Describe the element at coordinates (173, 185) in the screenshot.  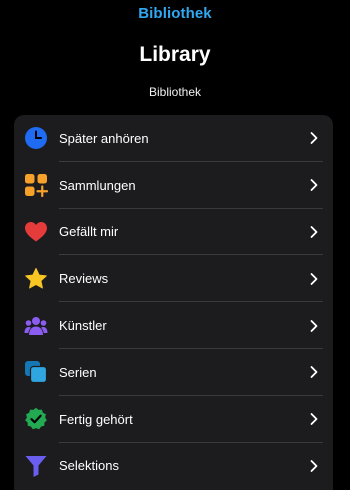
I see `list-item-collections: Sammlungen` at that location.